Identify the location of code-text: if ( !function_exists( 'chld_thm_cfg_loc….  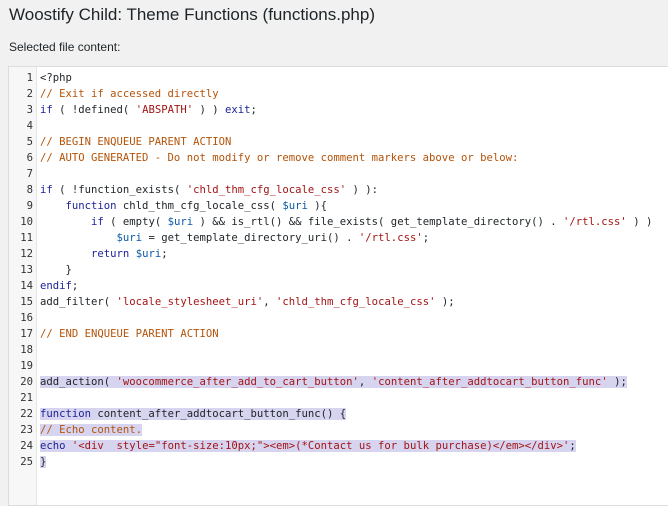
(209, 190).